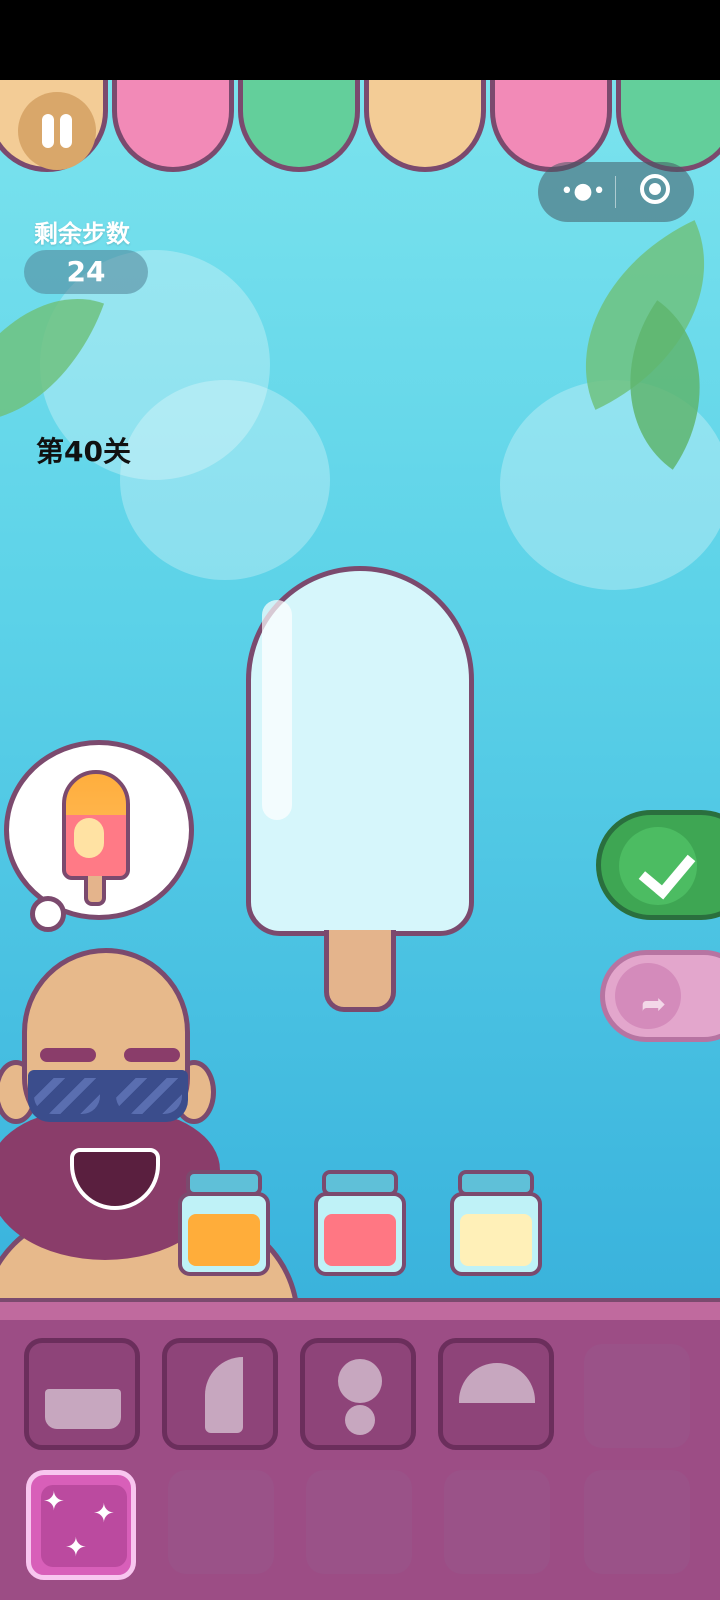  What do you see at coordinates (108, 1096) in the screenshot?
I see `sunglasses` at bounding box center [108, 1096].